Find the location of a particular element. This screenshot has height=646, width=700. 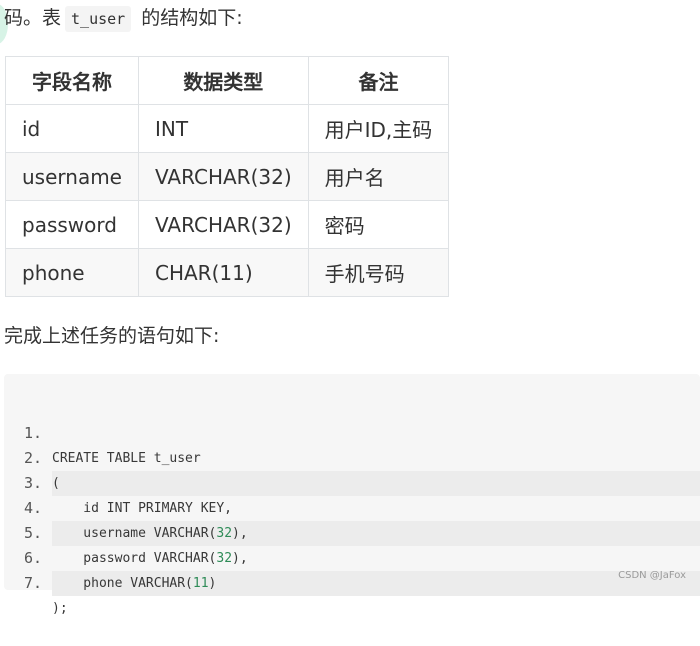

code-line: 2. ( is located at coordinates (352, 458).